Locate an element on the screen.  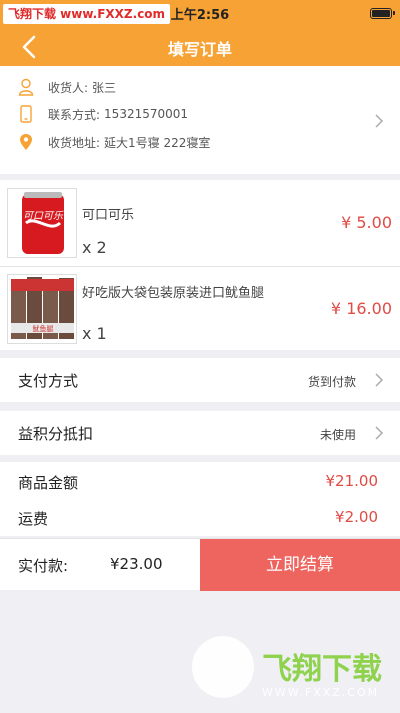
person-icon is located at coordinates (26, 87).